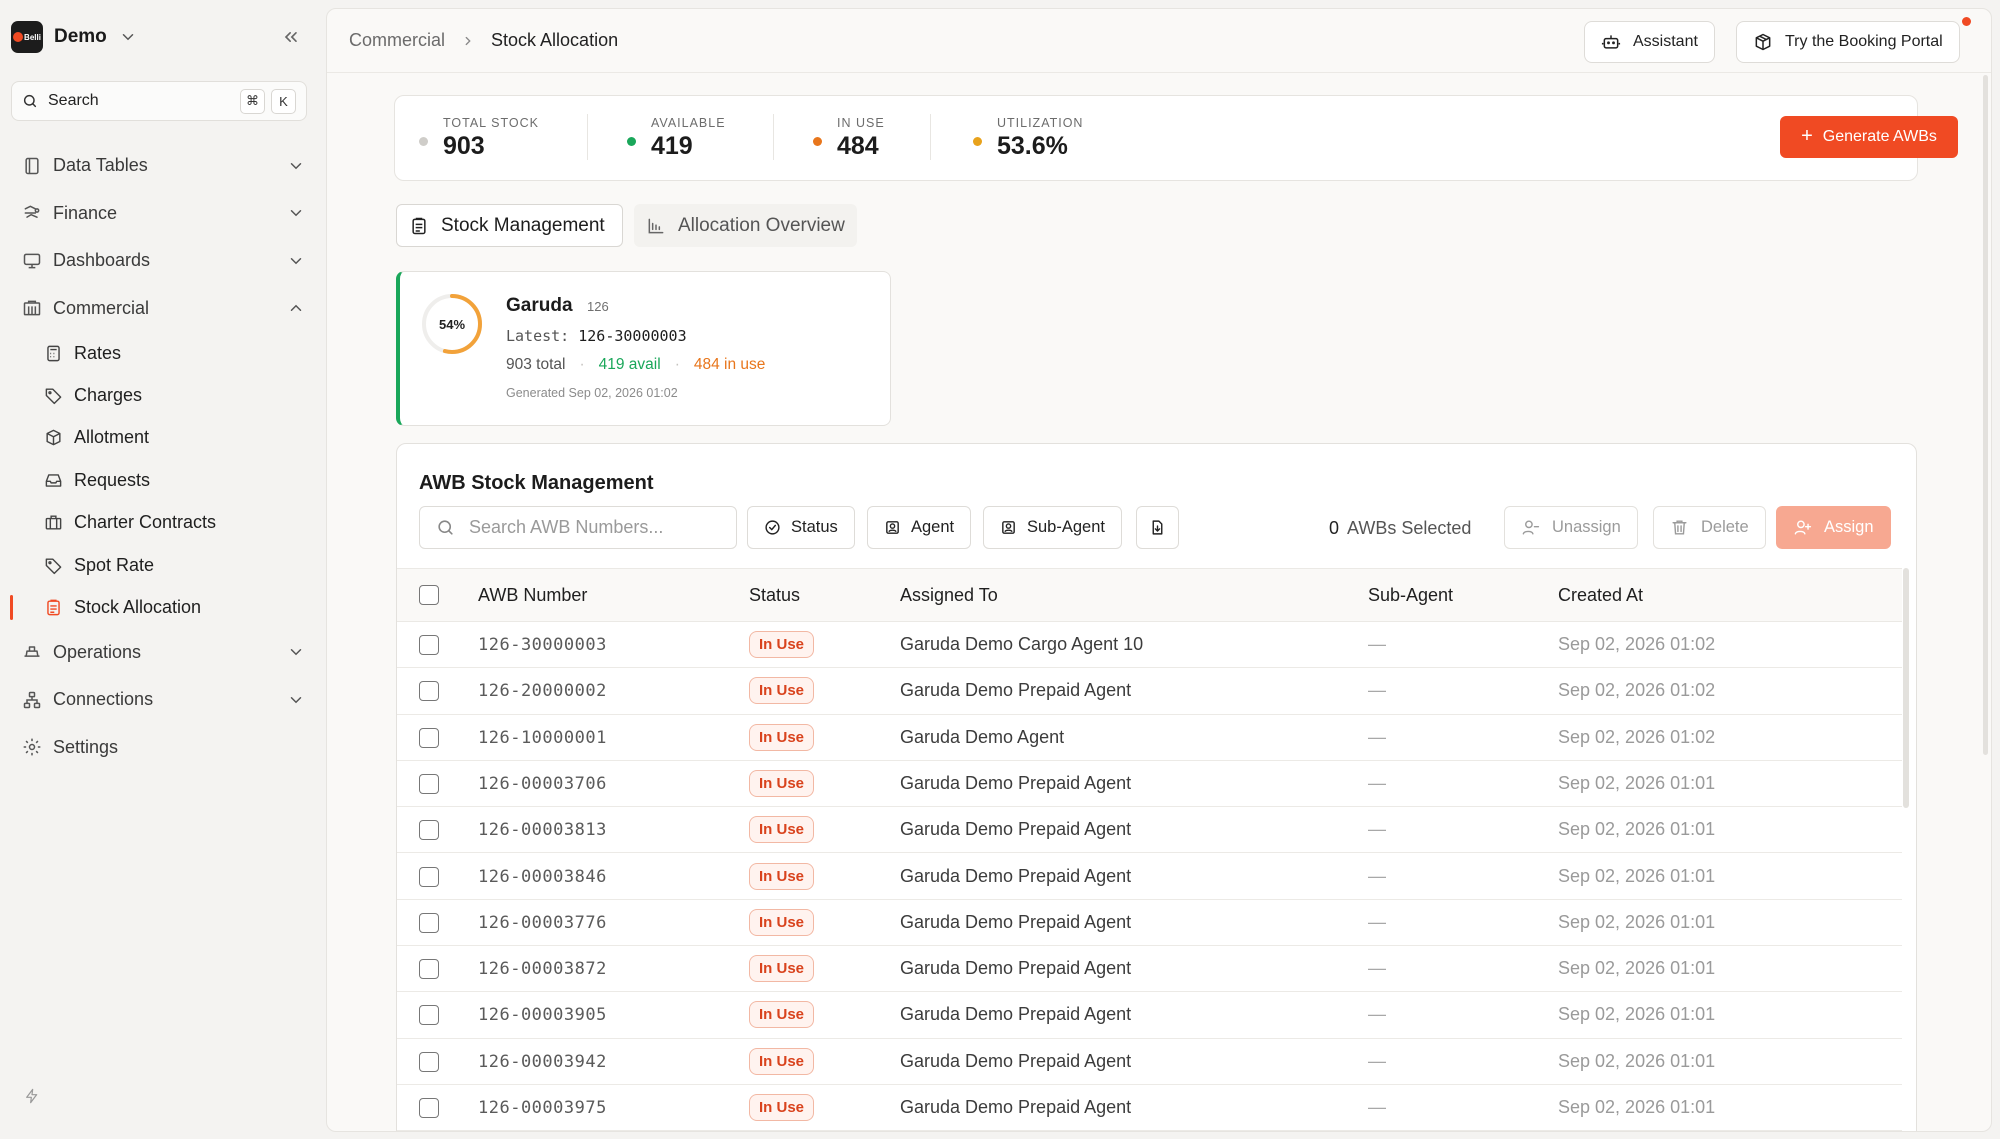 Image resolution: width=2000 pixels, height=1139 pixels. I want to click on divider, so click(773, 137).